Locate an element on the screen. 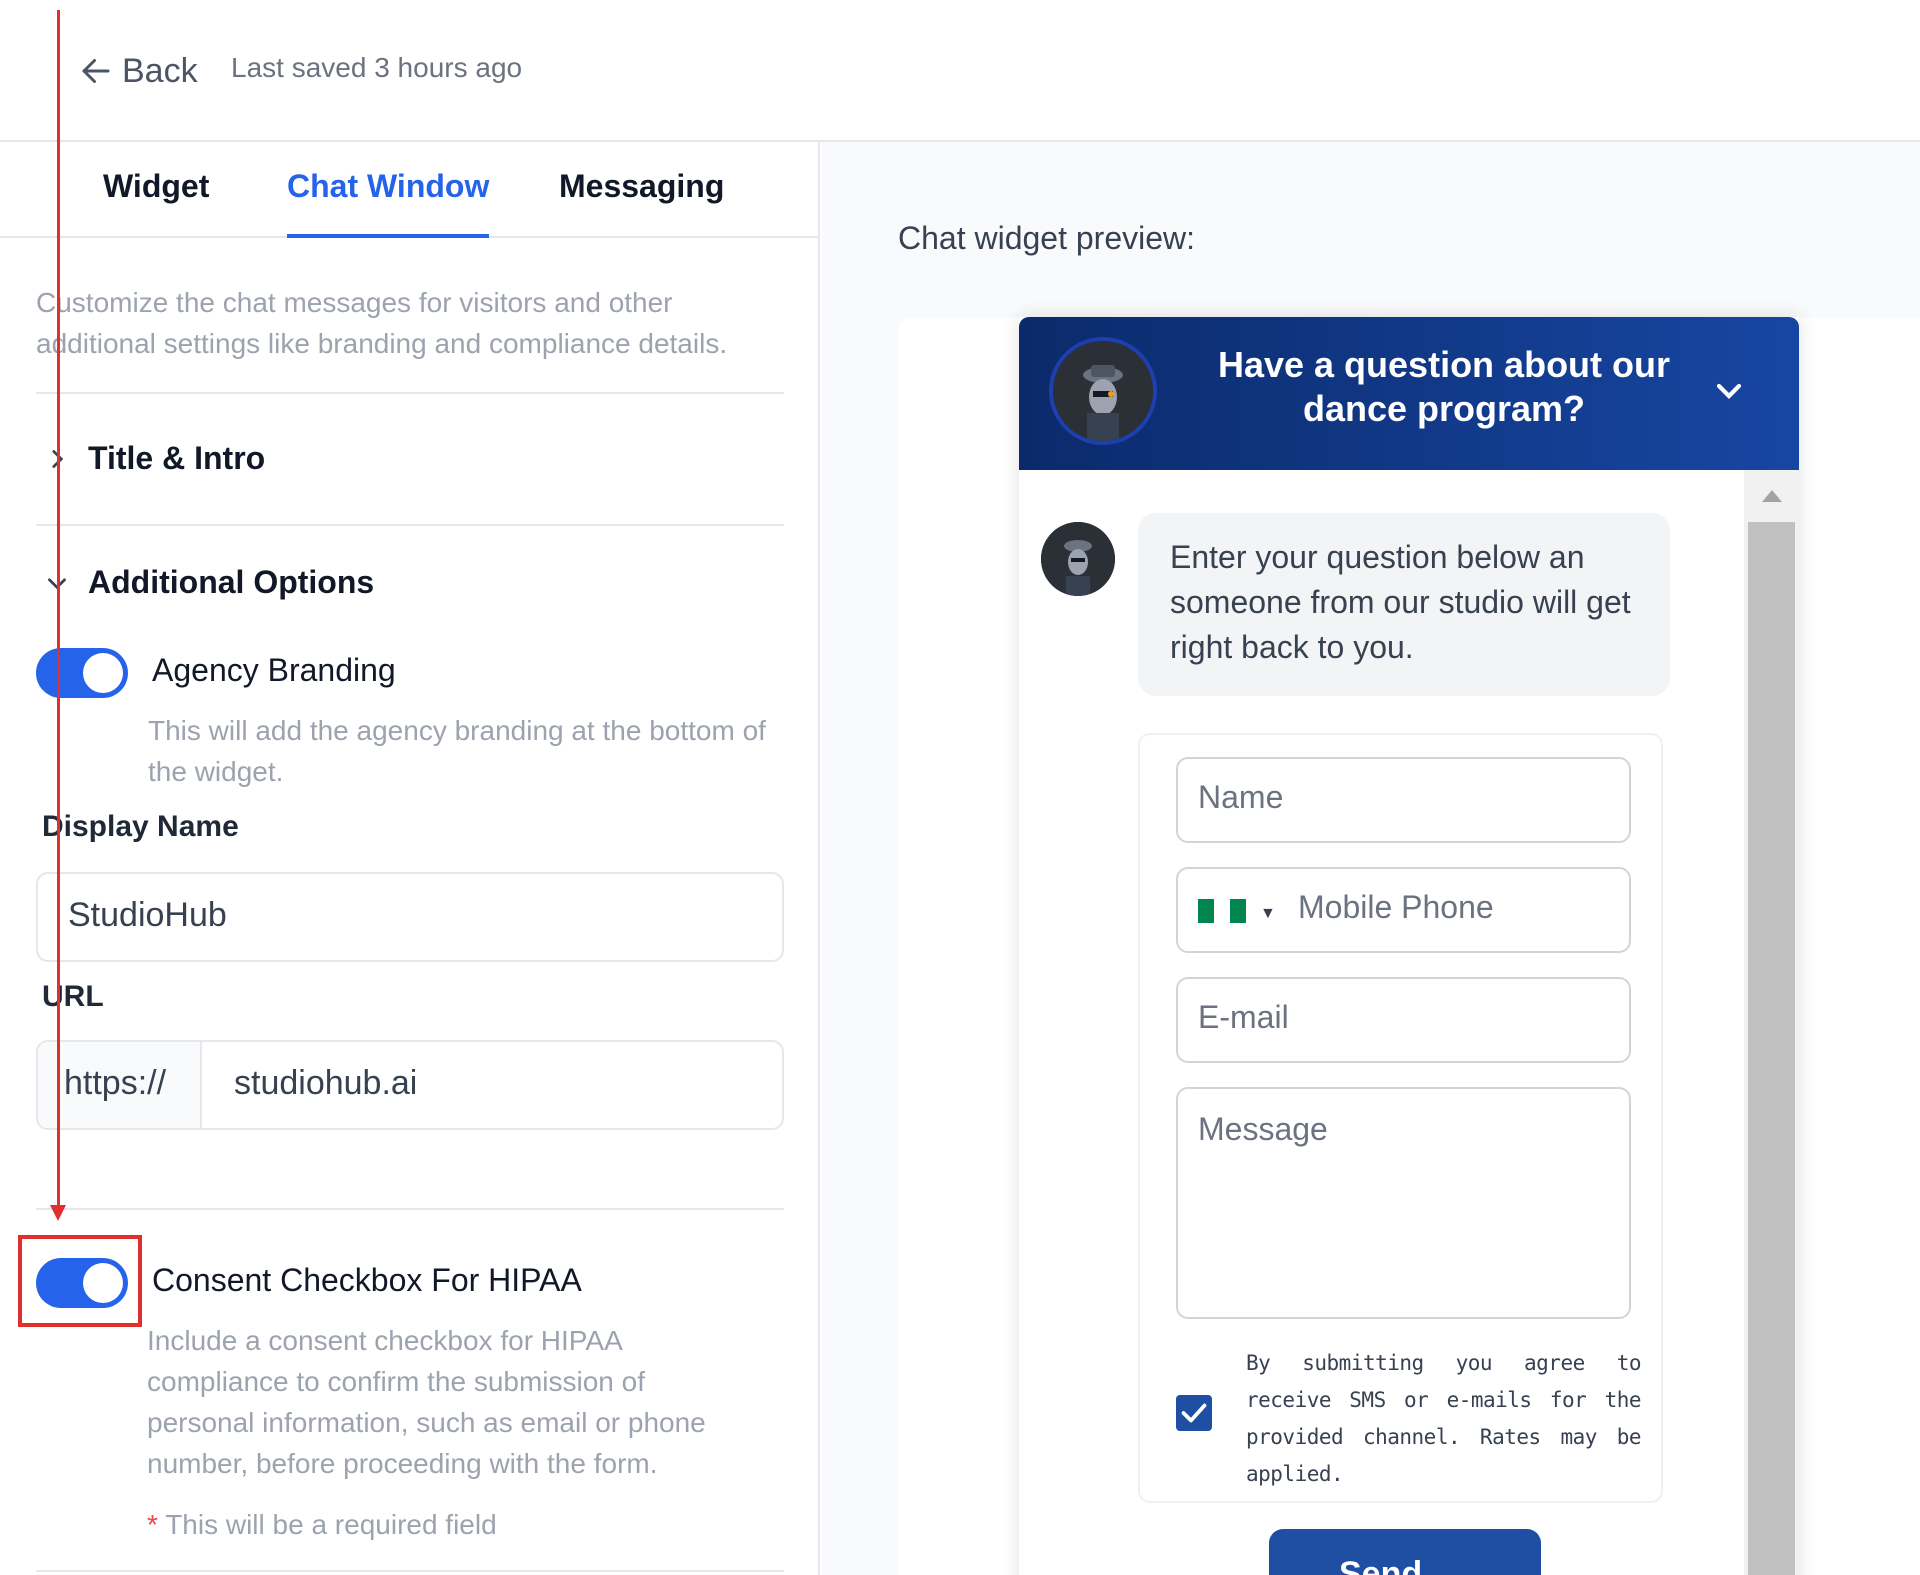  flag-icon is located at coordinates (1222, 911).